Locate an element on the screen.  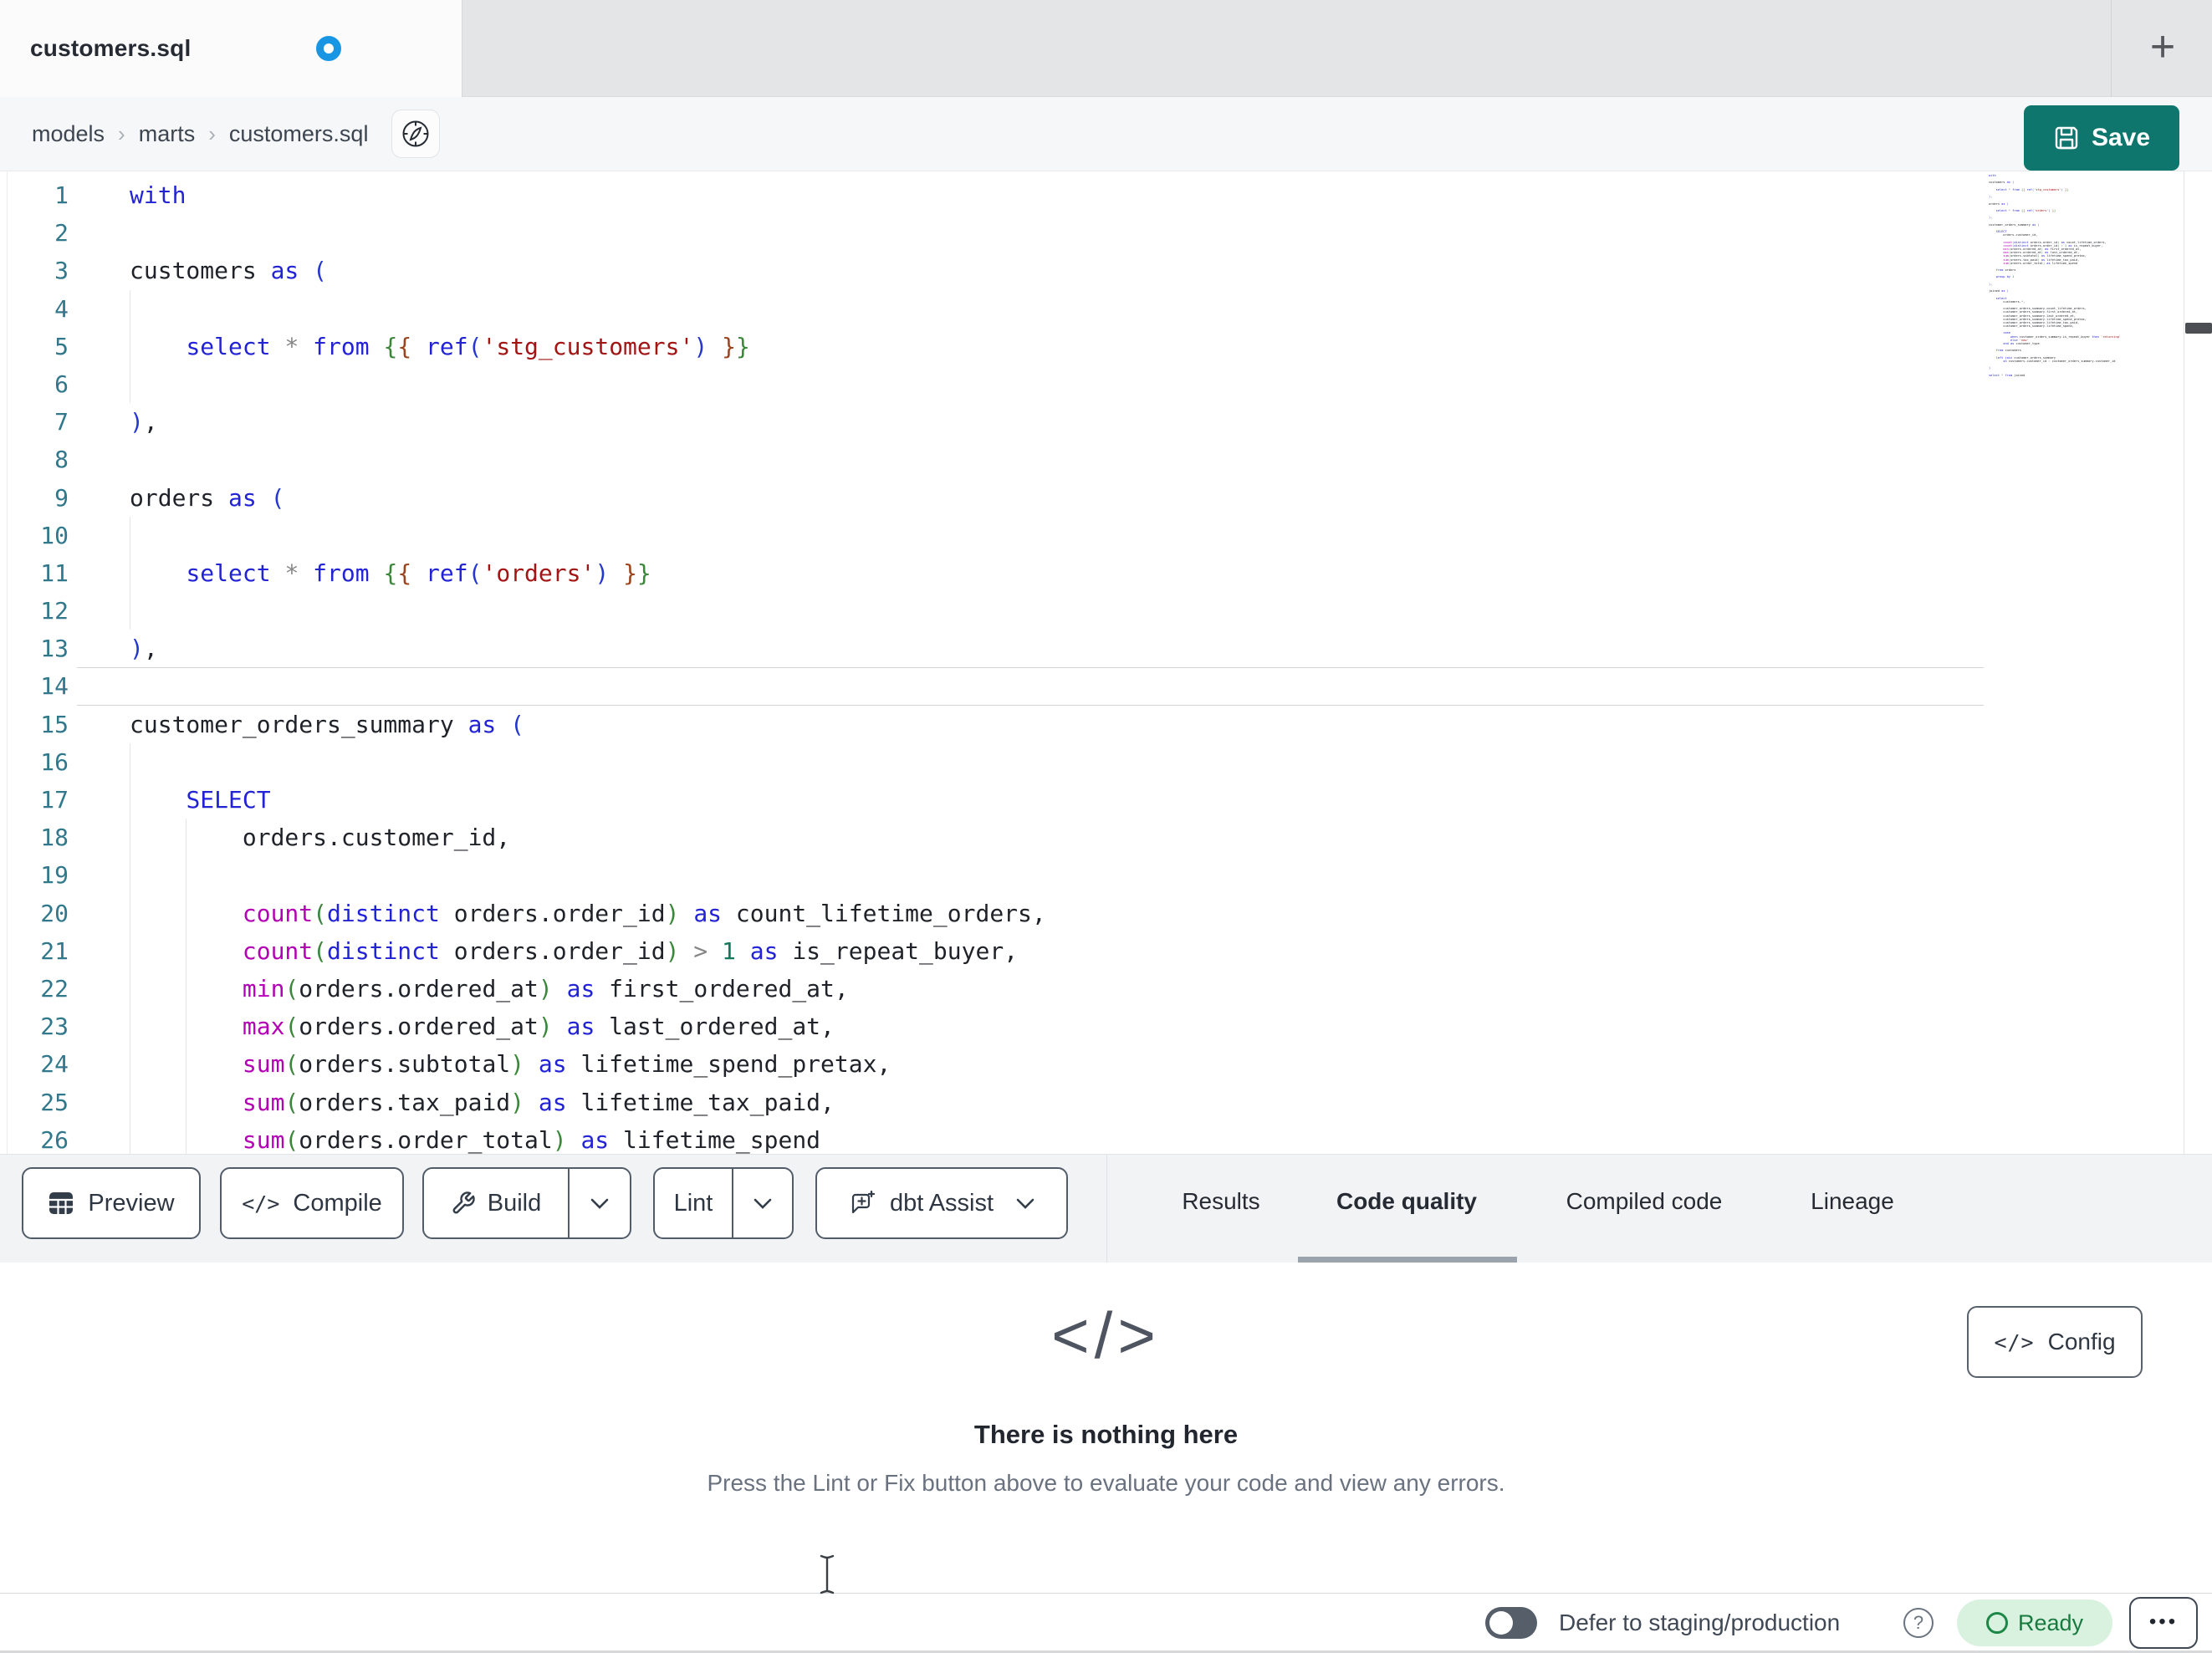
new-tab-button: + is located at coordinates (2162, 48).